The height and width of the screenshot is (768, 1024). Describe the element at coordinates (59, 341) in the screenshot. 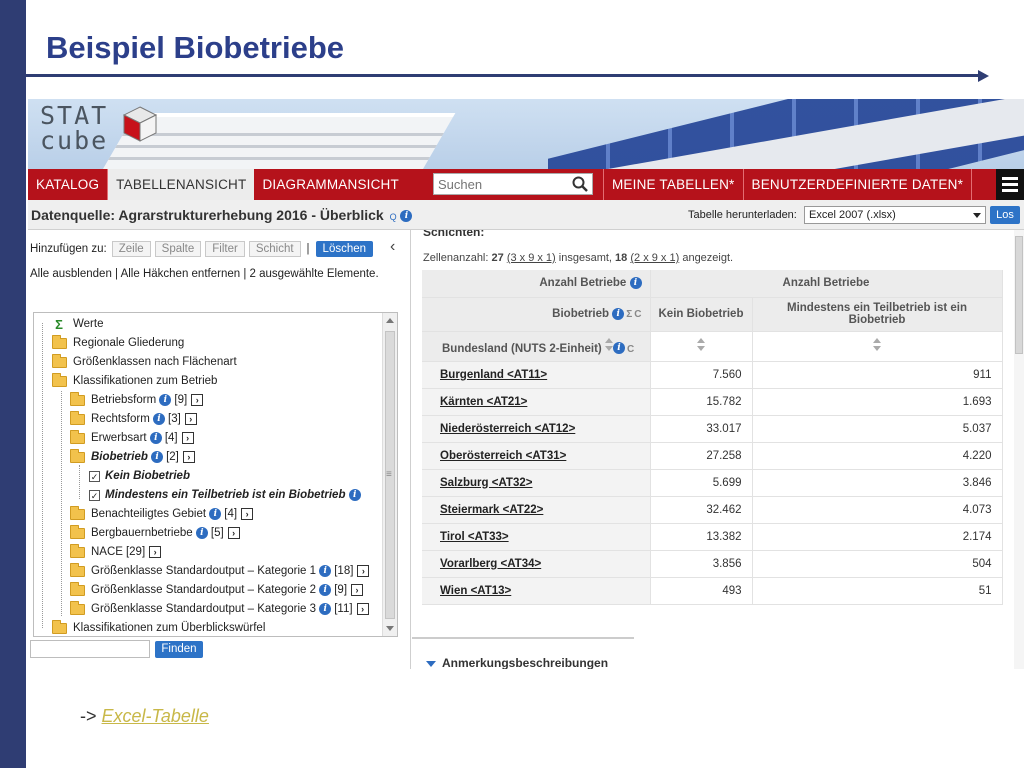

I see `folder-icon` at that location.